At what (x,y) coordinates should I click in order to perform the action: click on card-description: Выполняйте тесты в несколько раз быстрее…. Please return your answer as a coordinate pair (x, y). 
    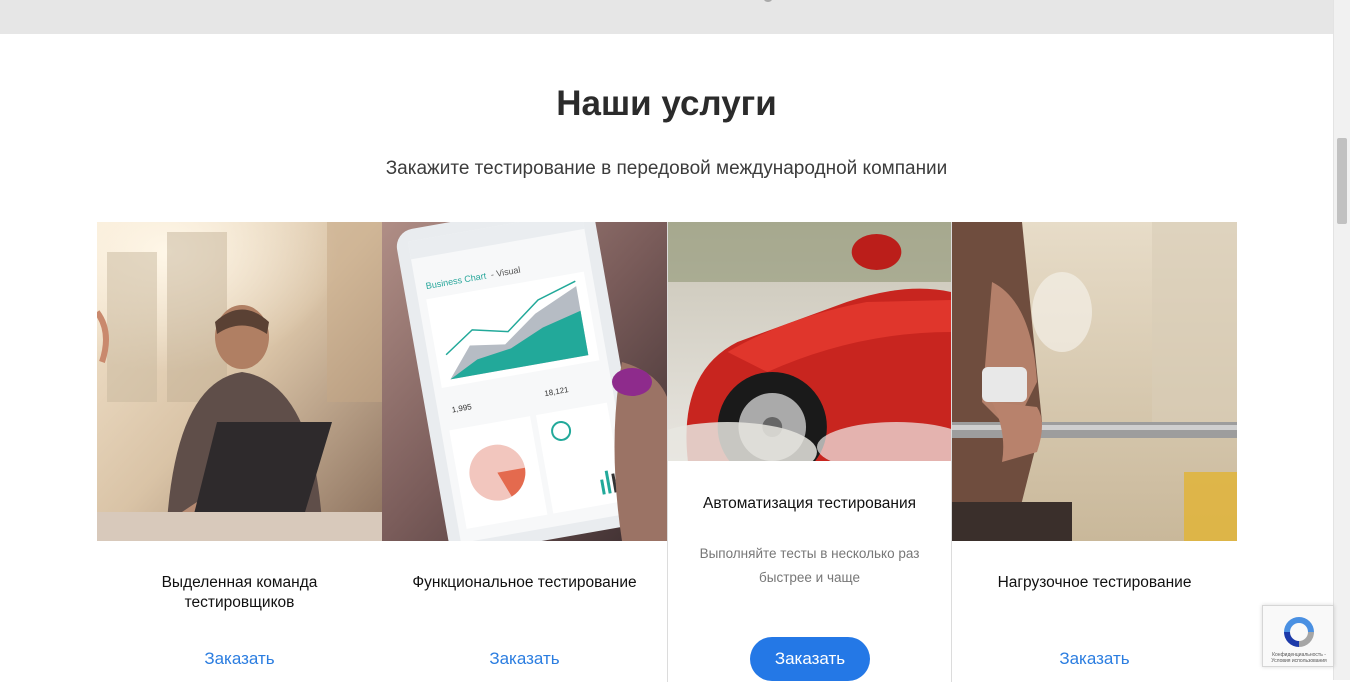
    Looking at the image, I should click on (809, 565).